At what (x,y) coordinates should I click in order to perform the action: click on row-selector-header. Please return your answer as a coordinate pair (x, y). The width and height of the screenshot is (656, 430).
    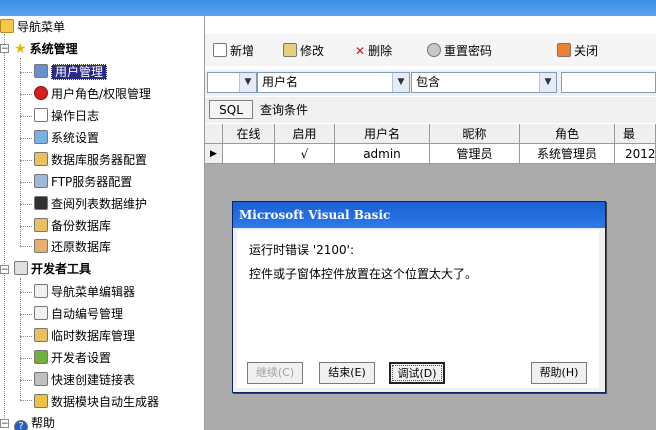
    Looking at the image, I should click on (214, 134).